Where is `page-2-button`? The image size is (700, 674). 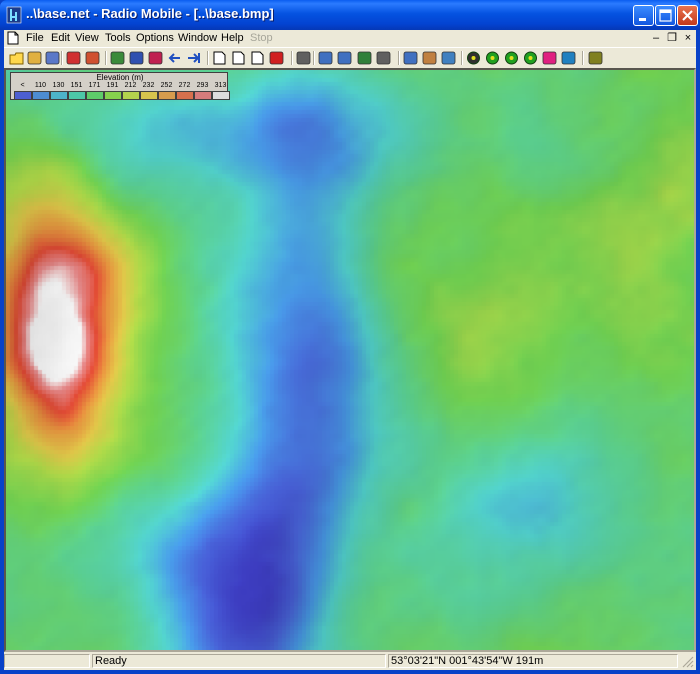
page-2-button is located at coordinates (257, 58).